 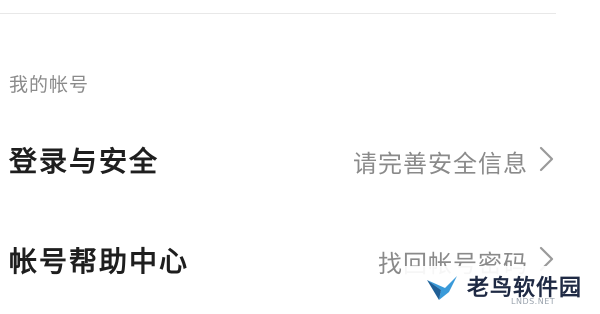 I want to click on row-label: 登录与安全, so click(x=84, y=161).